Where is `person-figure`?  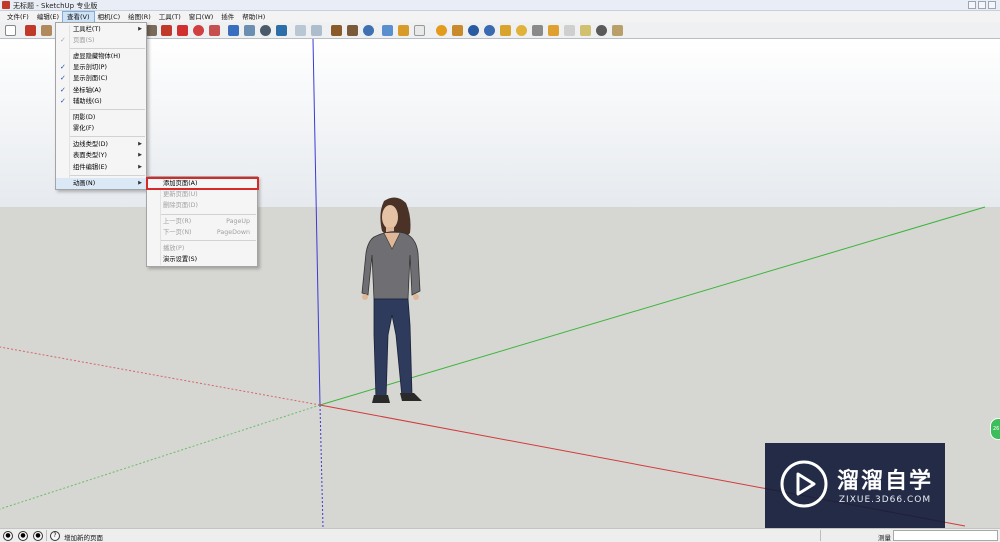 person-figure is located at coordinates (395, 301).